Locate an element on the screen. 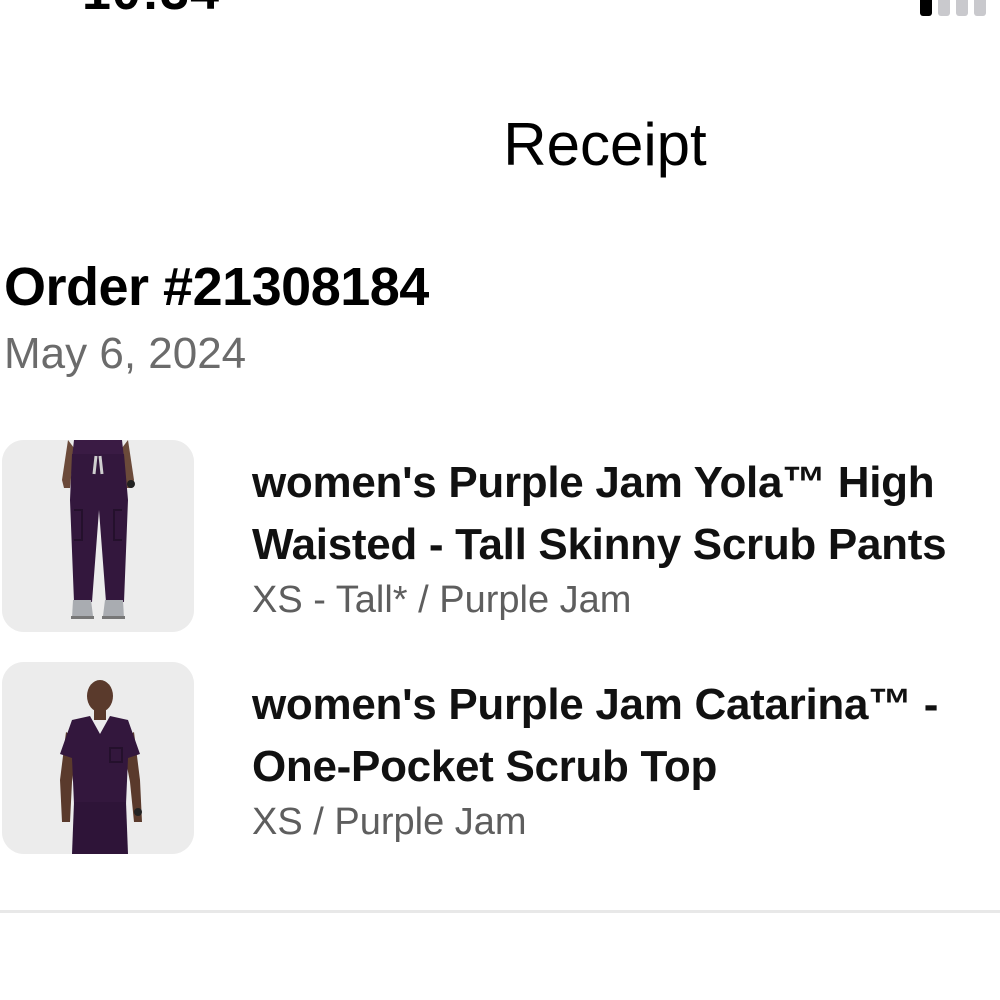 The height and width of the screenshot is (1000, 1000). scrub-pants-photo is located at coordinates (98, 536).